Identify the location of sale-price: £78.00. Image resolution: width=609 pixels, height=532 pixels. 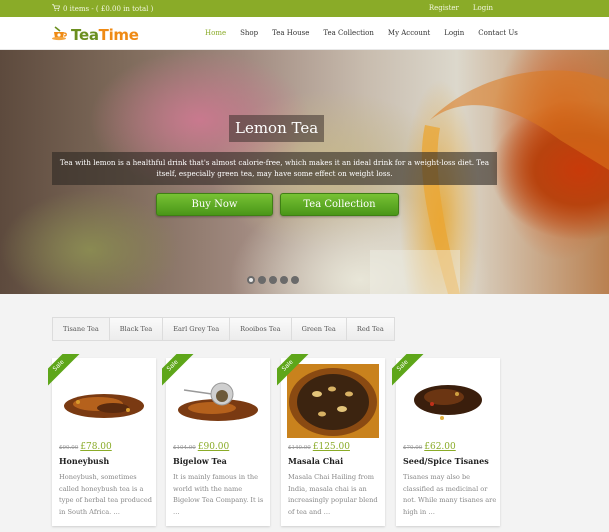
(96, 447).